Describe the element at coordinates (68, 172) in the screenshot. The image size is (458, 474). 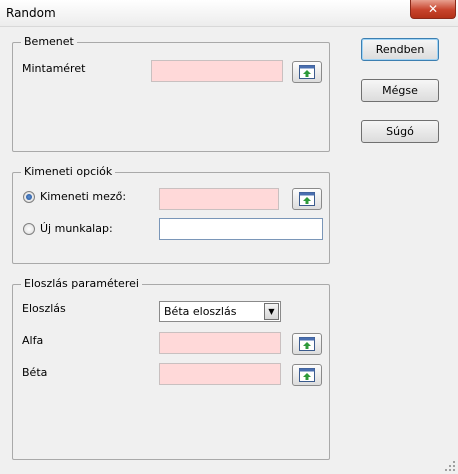
I see `output-group-label: Kimeneti opciók` at that location.